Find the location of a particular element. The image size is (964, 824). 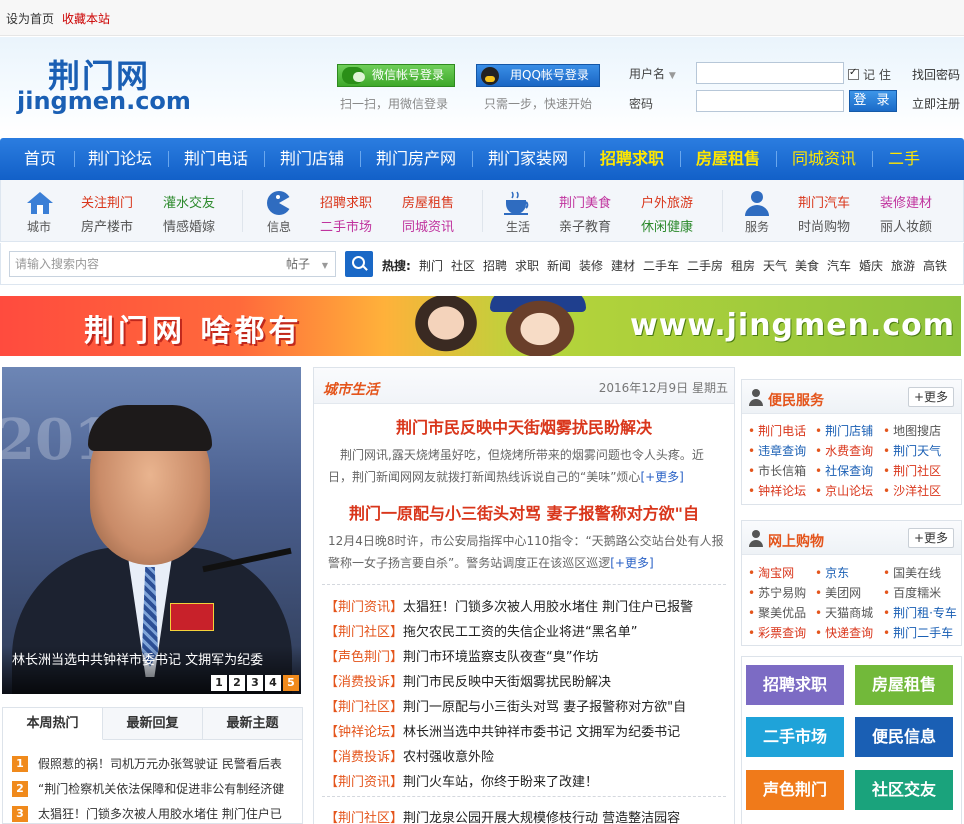

hot-search-link: 建材 is located at coordinates (623, 265).